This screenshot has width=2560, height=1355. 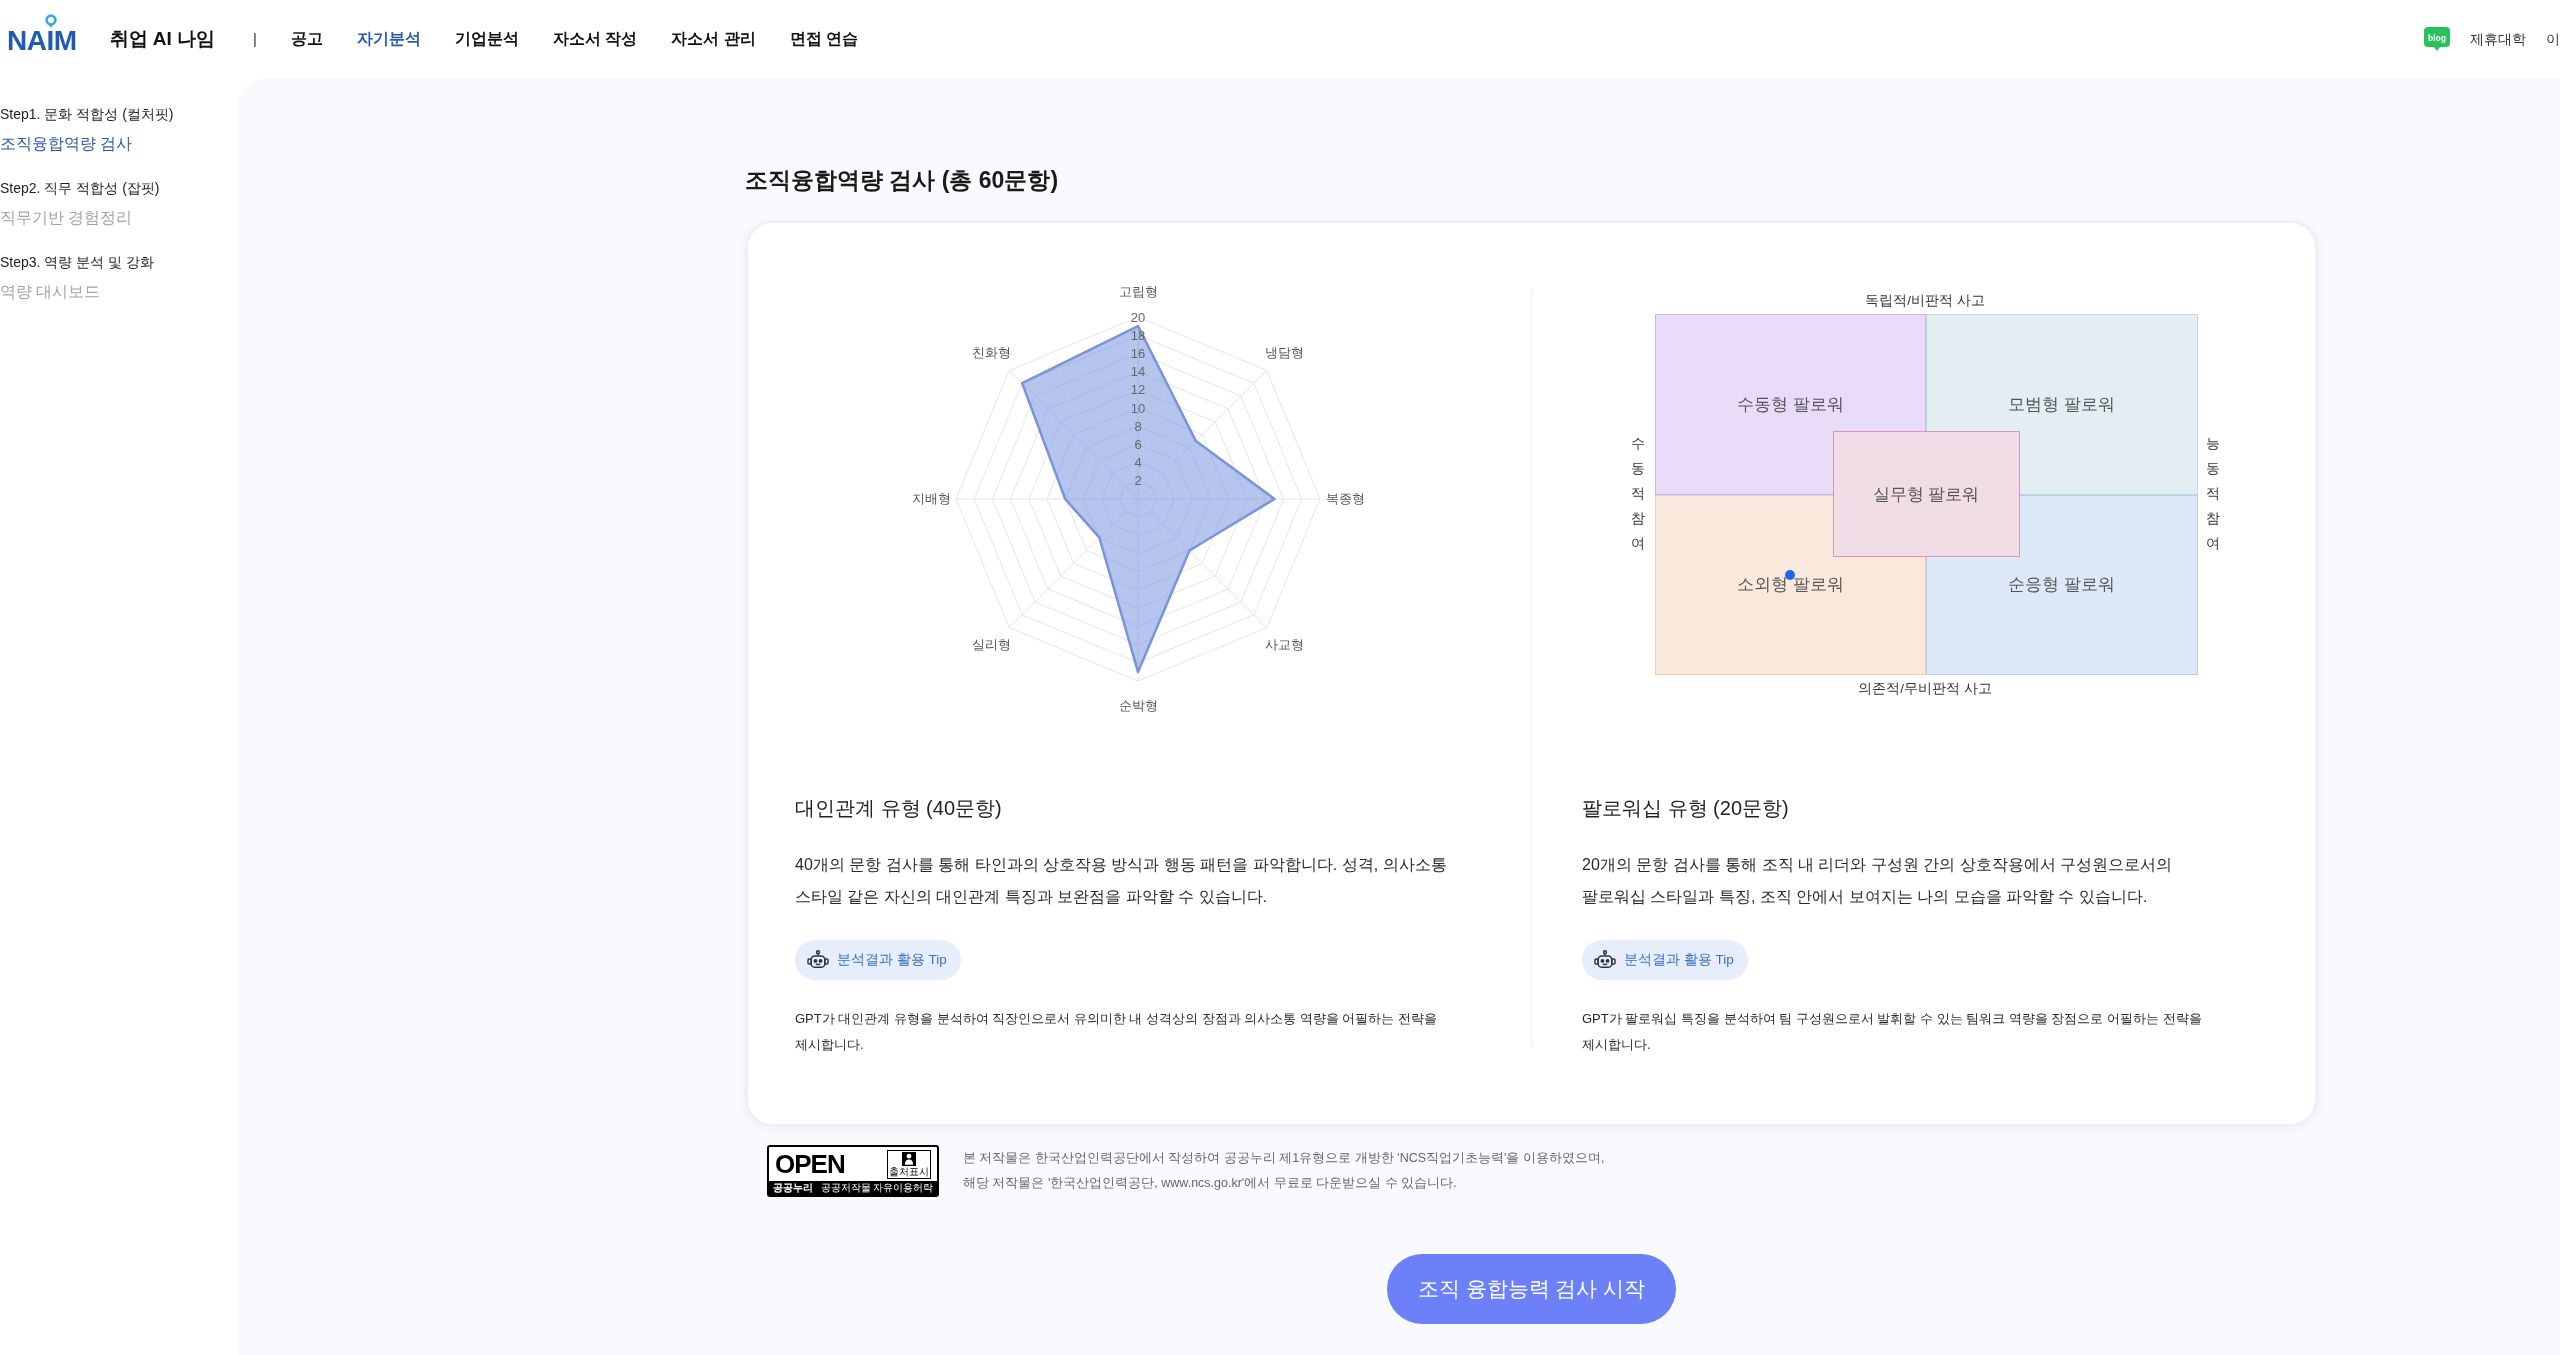 What do you see at coordinates (792, 1188) in the screenshot?
I see `license-brand: 공공누리` at bounding box center [792, 1188].